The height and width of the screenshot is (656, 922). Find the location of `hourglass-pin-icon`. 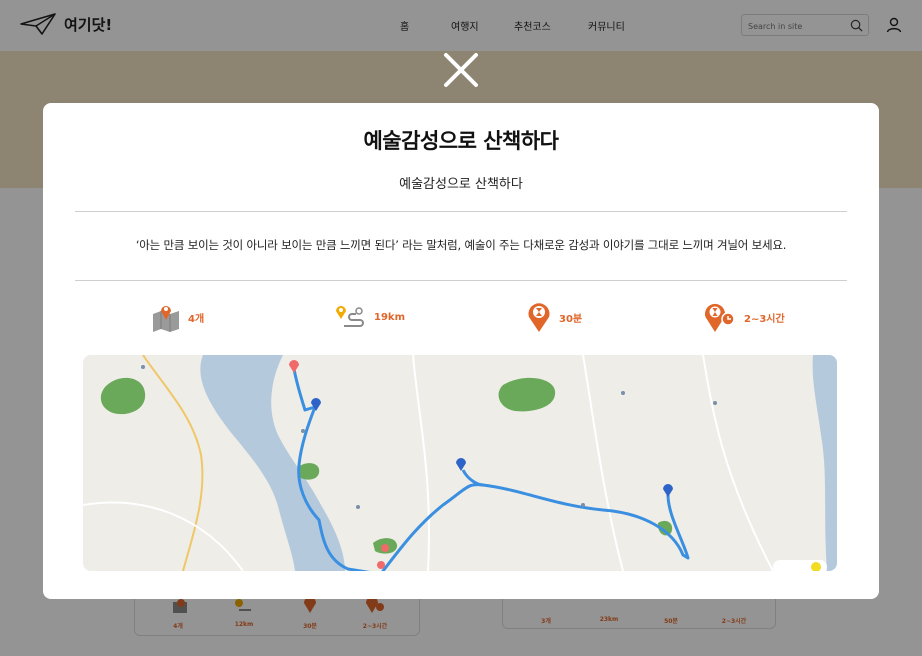

hourglass-pin-icon is located at coordinates (720, 317).